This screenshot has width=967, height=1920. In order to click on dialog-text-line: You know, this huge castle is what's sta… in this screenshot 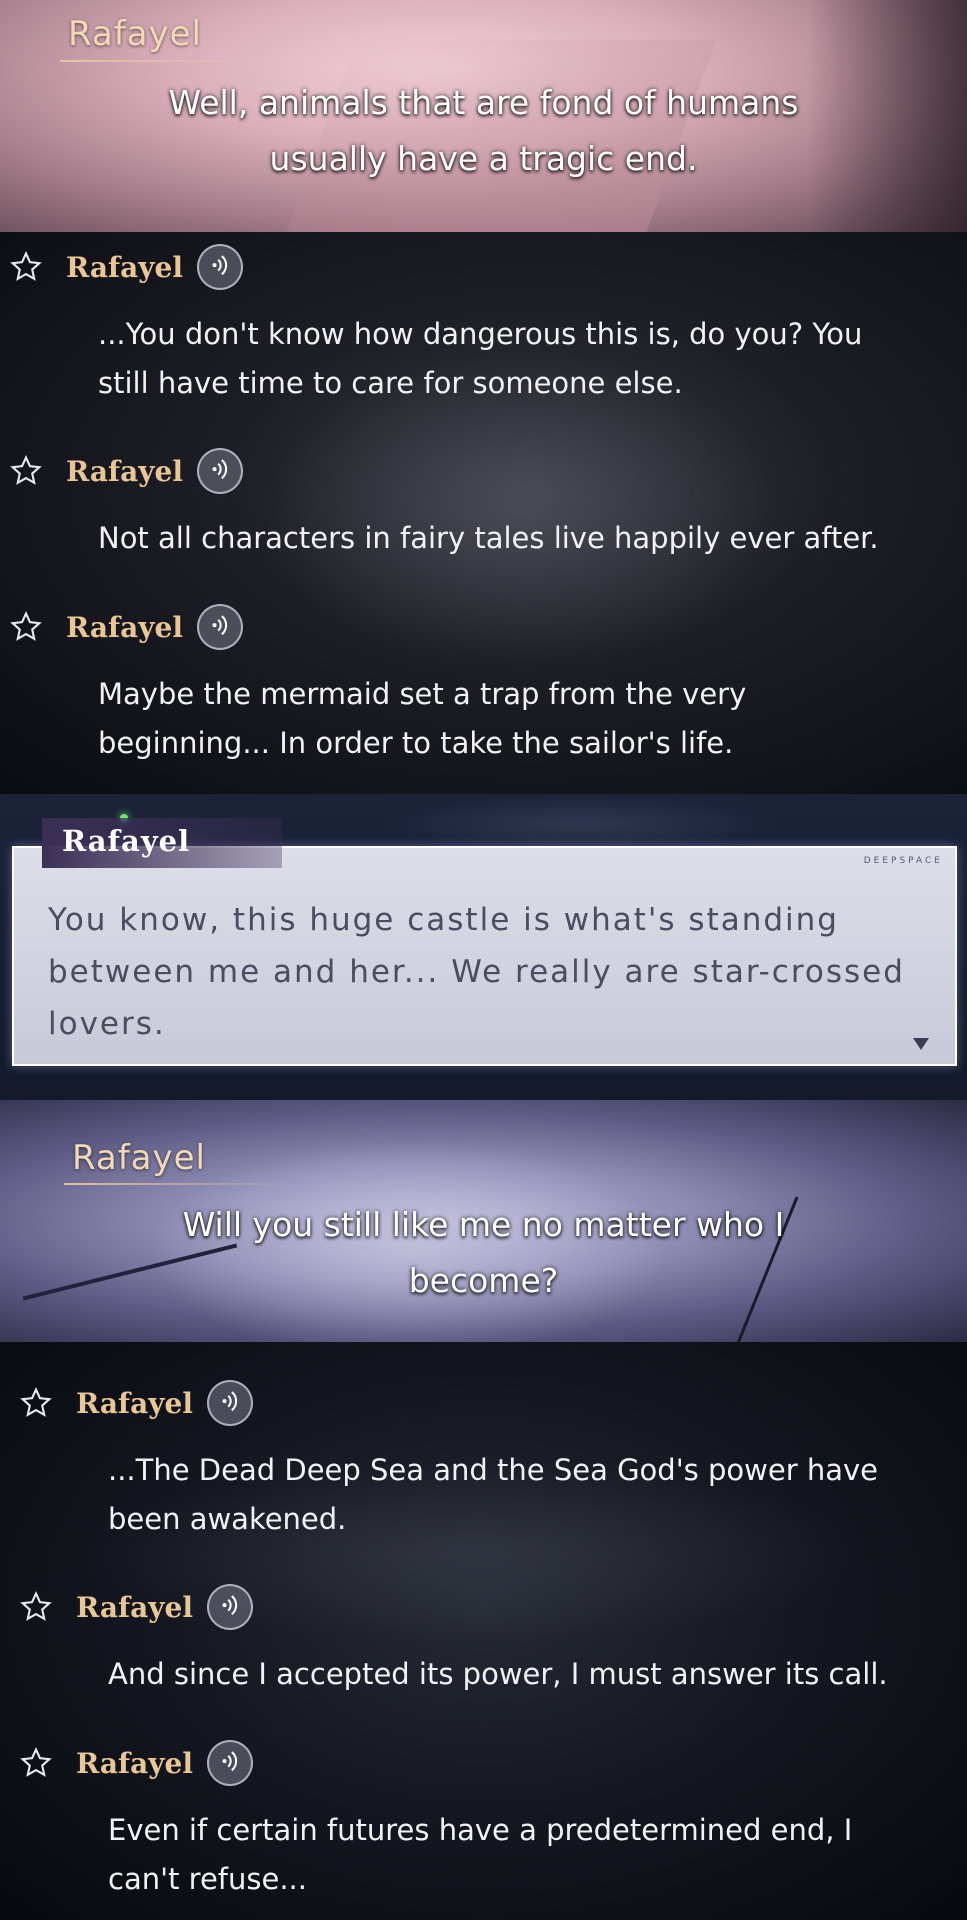, I will do `click(443, 920)`.